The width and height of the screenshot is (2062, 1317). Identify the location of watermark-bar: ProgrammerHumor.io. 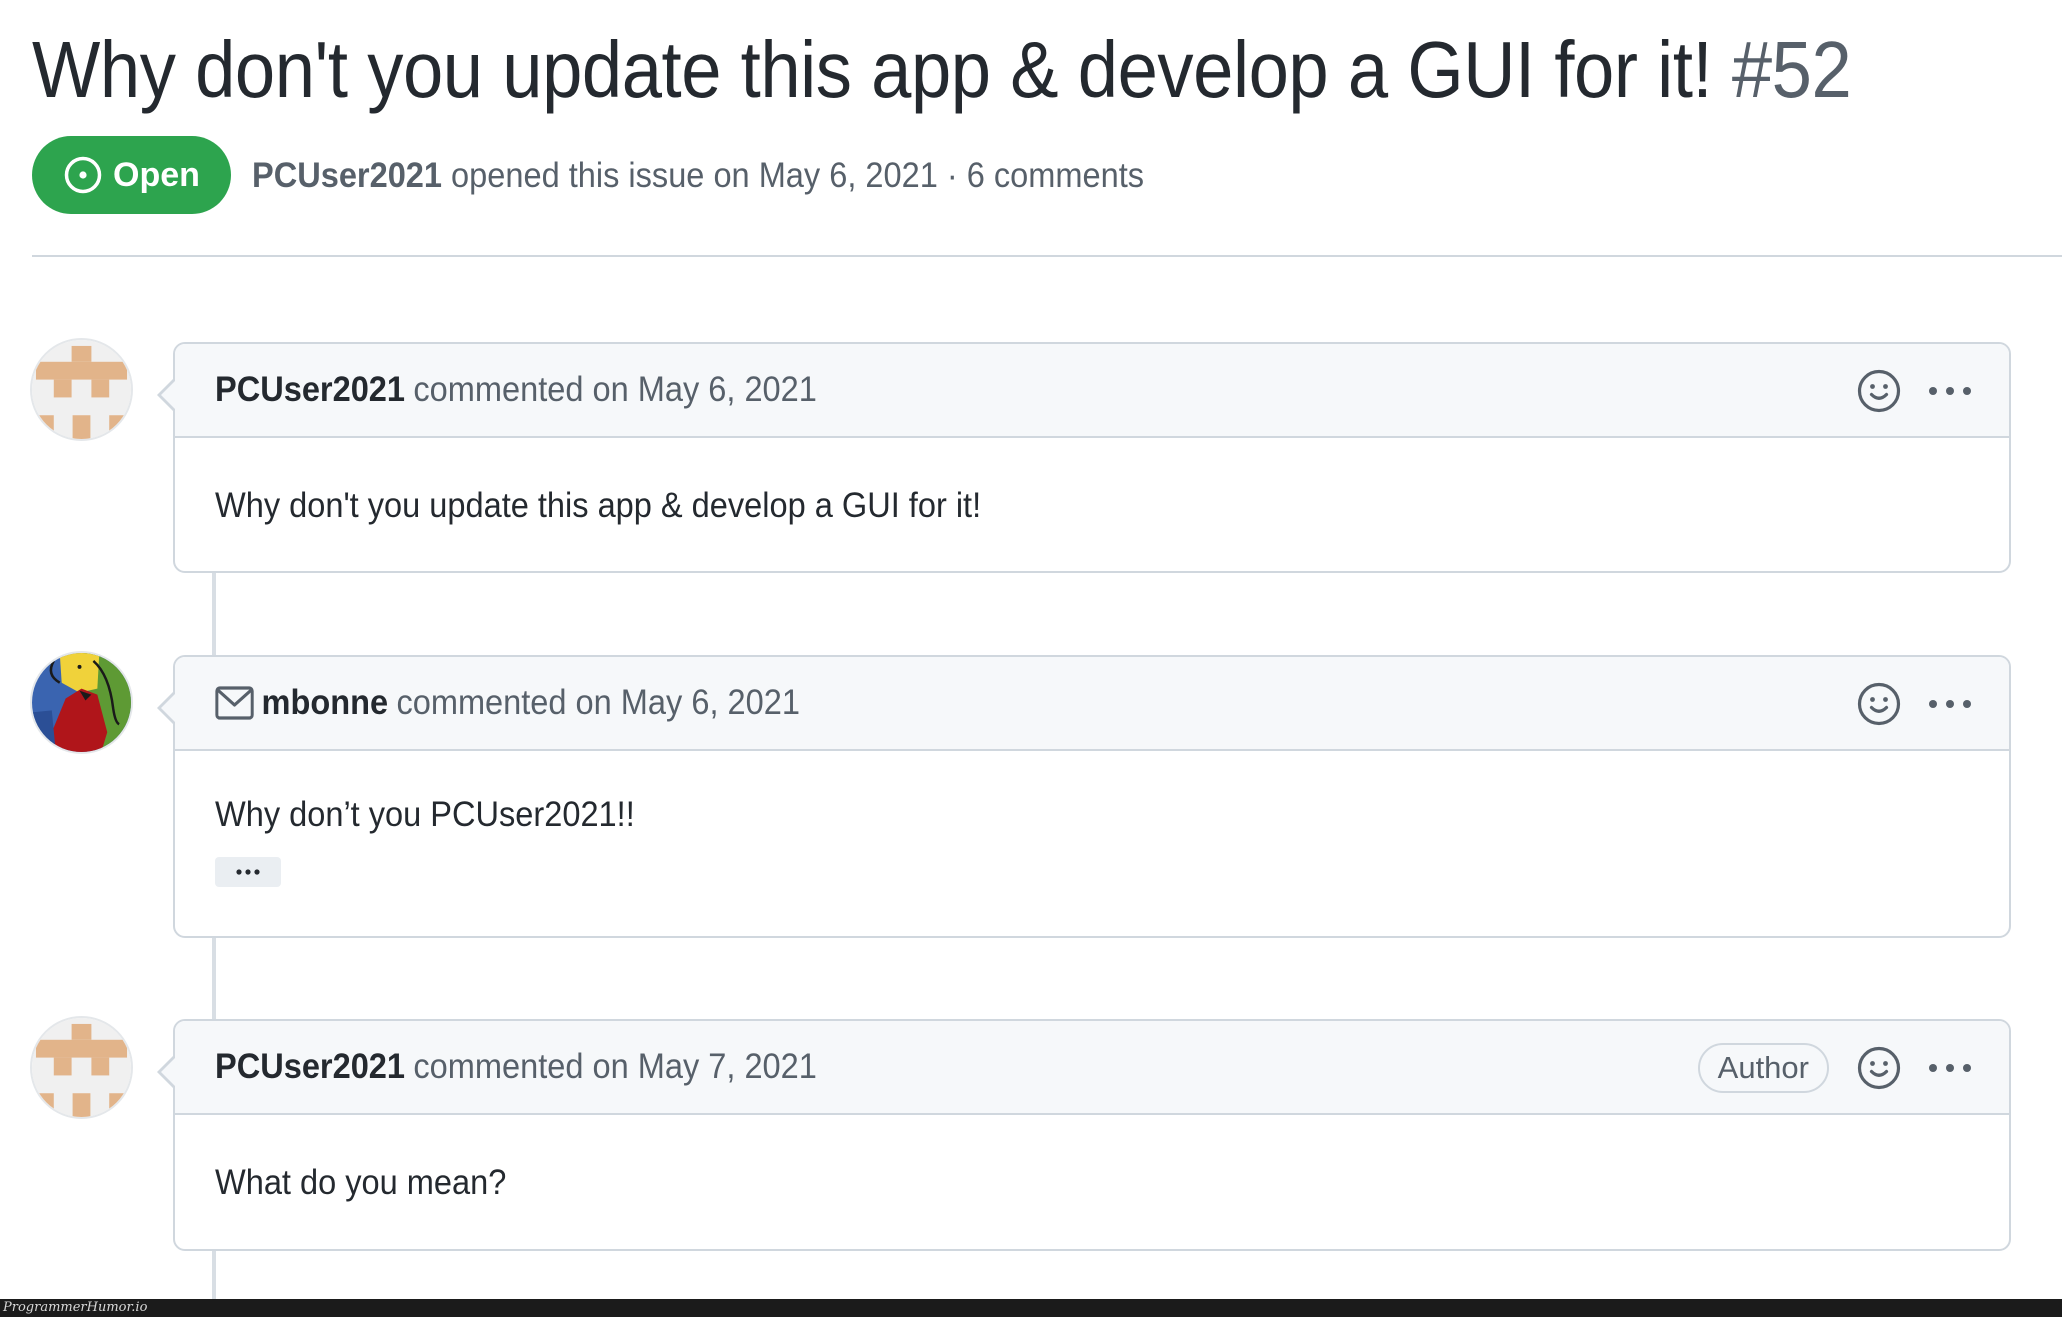
(1031, 1308).